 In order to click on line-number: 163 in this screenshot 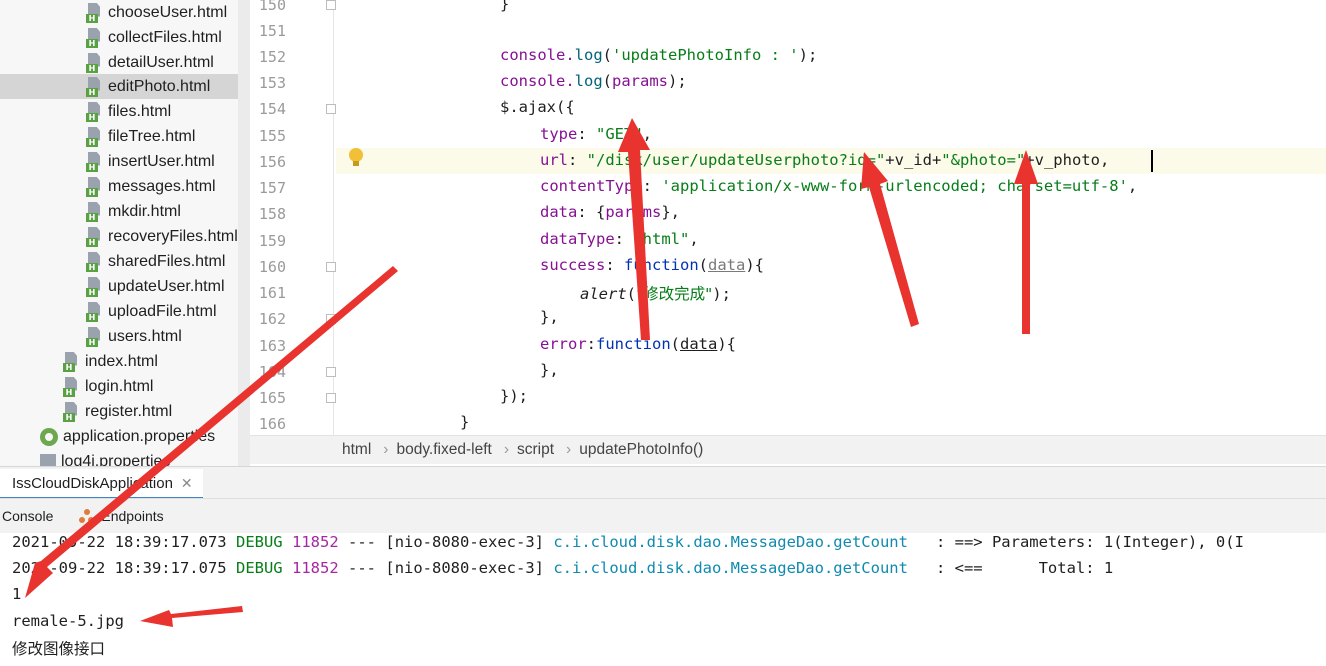, I will do `click(272, 346)`.